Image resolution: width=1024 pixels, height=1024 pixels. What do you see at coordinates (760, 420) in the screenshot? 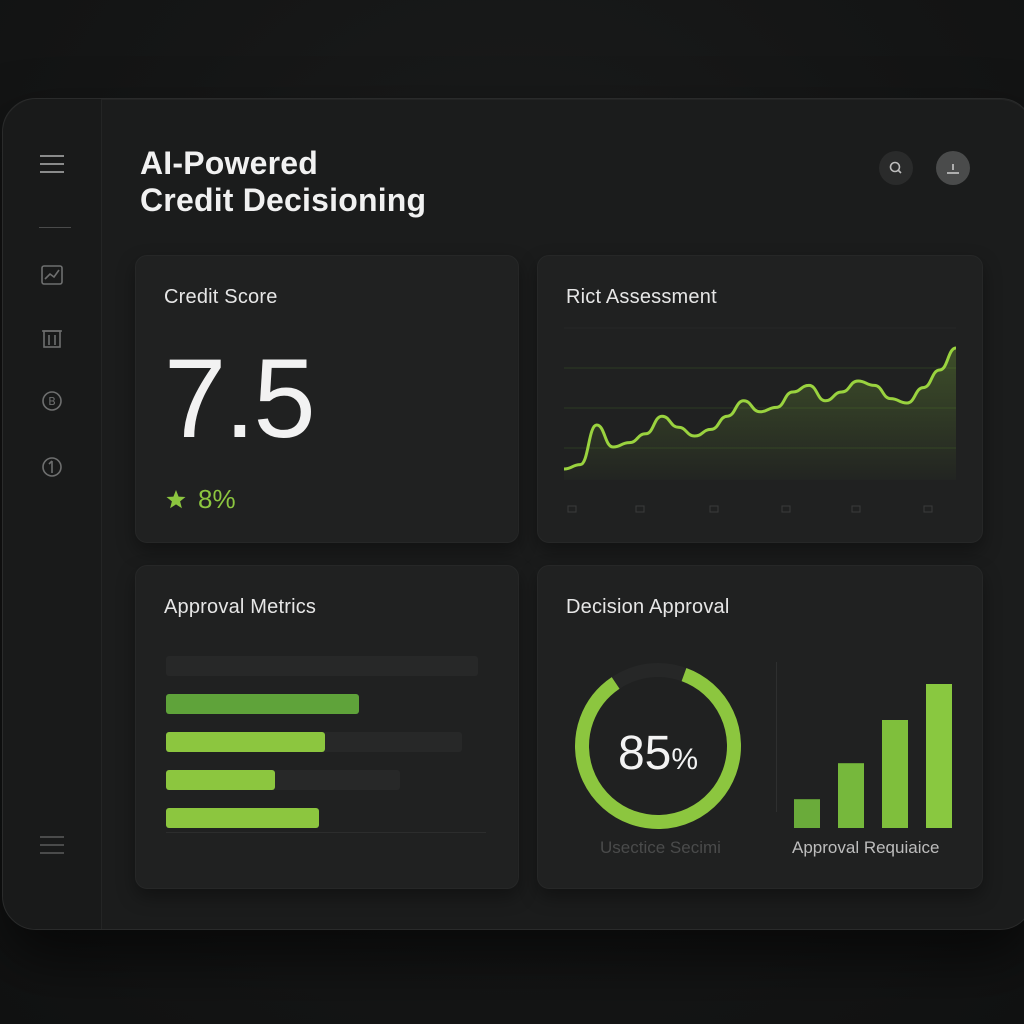
I see `risk-line-chart` at bounding box center [760, 420].